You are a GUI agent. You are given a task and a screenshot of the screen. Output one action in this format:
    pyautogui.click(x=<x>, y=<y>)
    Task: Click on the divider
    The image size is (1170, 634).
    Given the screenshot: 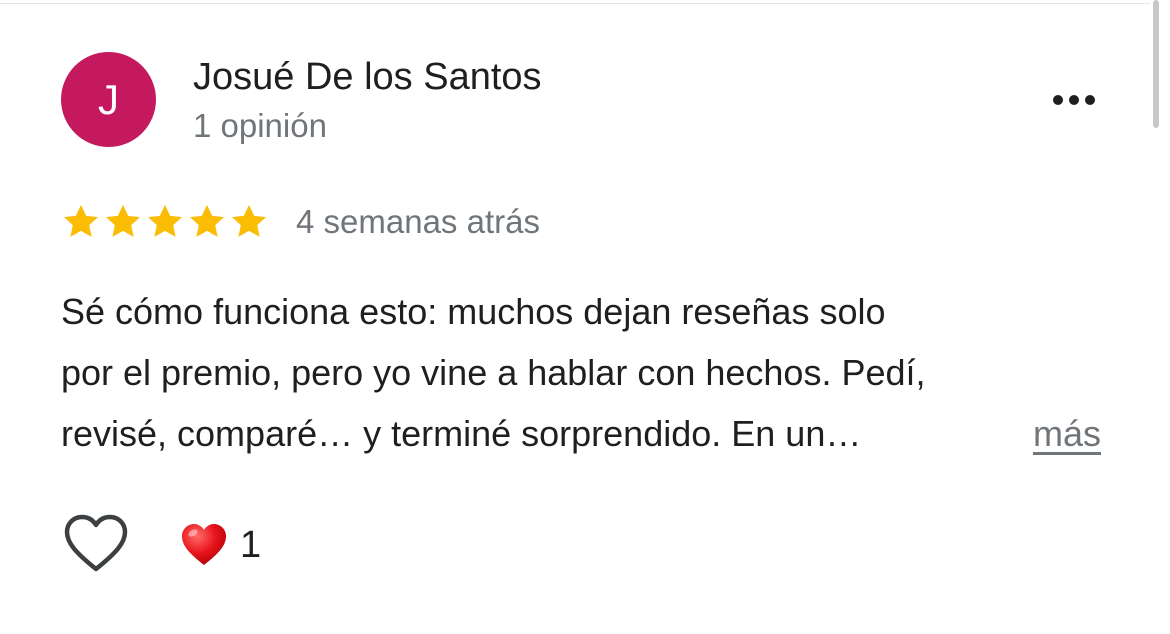 What is the action you would take?
    pyautogui.click(x=575, y=3)
    